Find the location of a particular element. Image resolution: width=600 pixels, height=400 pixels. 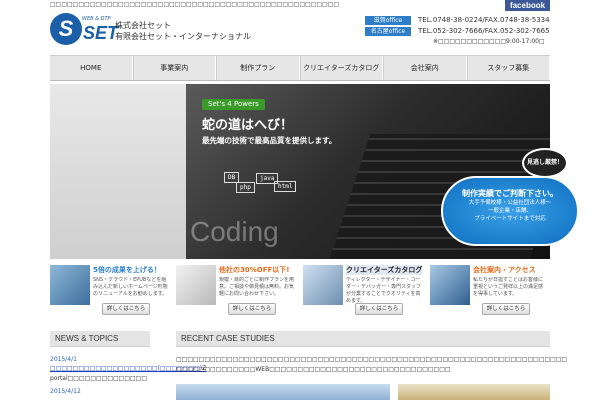

nav-recruit: スタッフ募集 is located at coordinates (508, 68).